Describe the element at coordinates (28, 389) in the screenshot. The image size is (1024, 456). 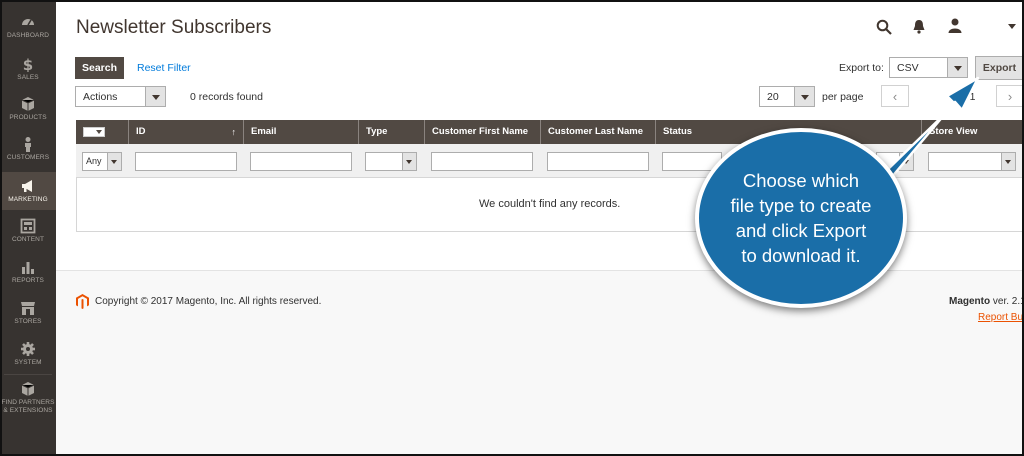
I see `box-icon` at that location.